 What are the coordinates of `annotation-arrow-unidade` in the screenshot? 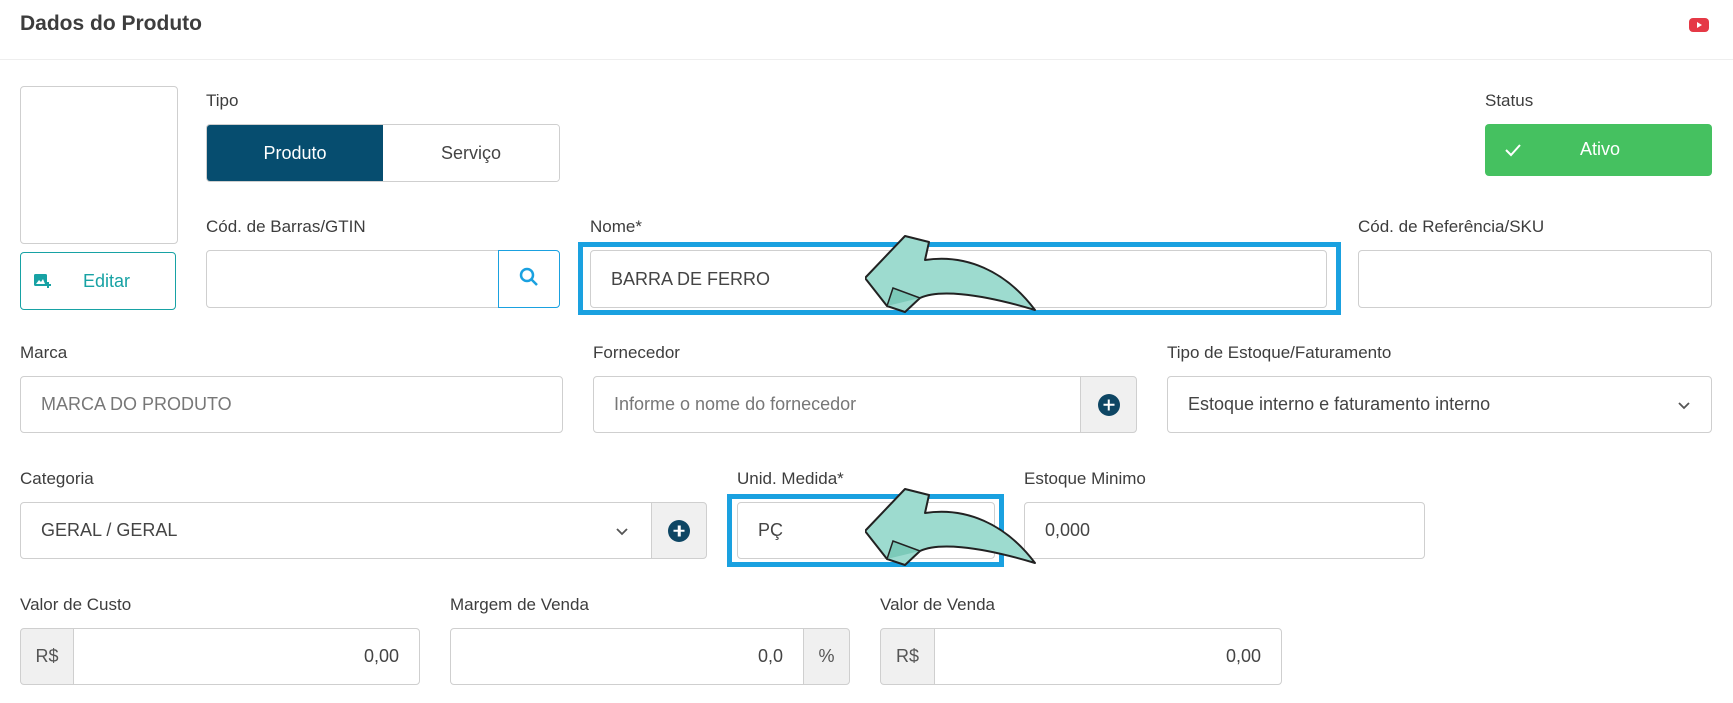 It's located at (952, 528).